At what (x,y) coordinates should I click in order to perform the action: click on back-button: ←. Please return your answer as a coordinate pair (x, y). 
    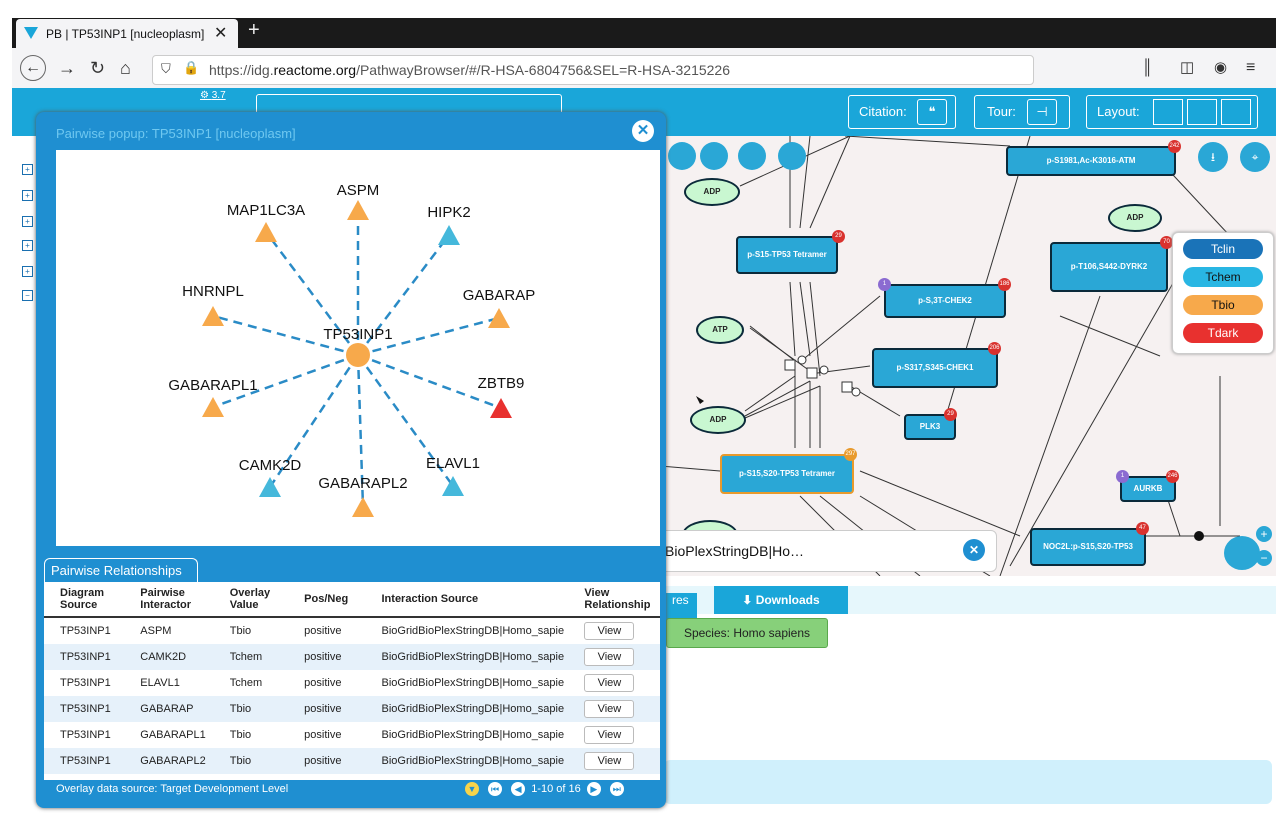
    Looking at the image, I should click on (33, 68).